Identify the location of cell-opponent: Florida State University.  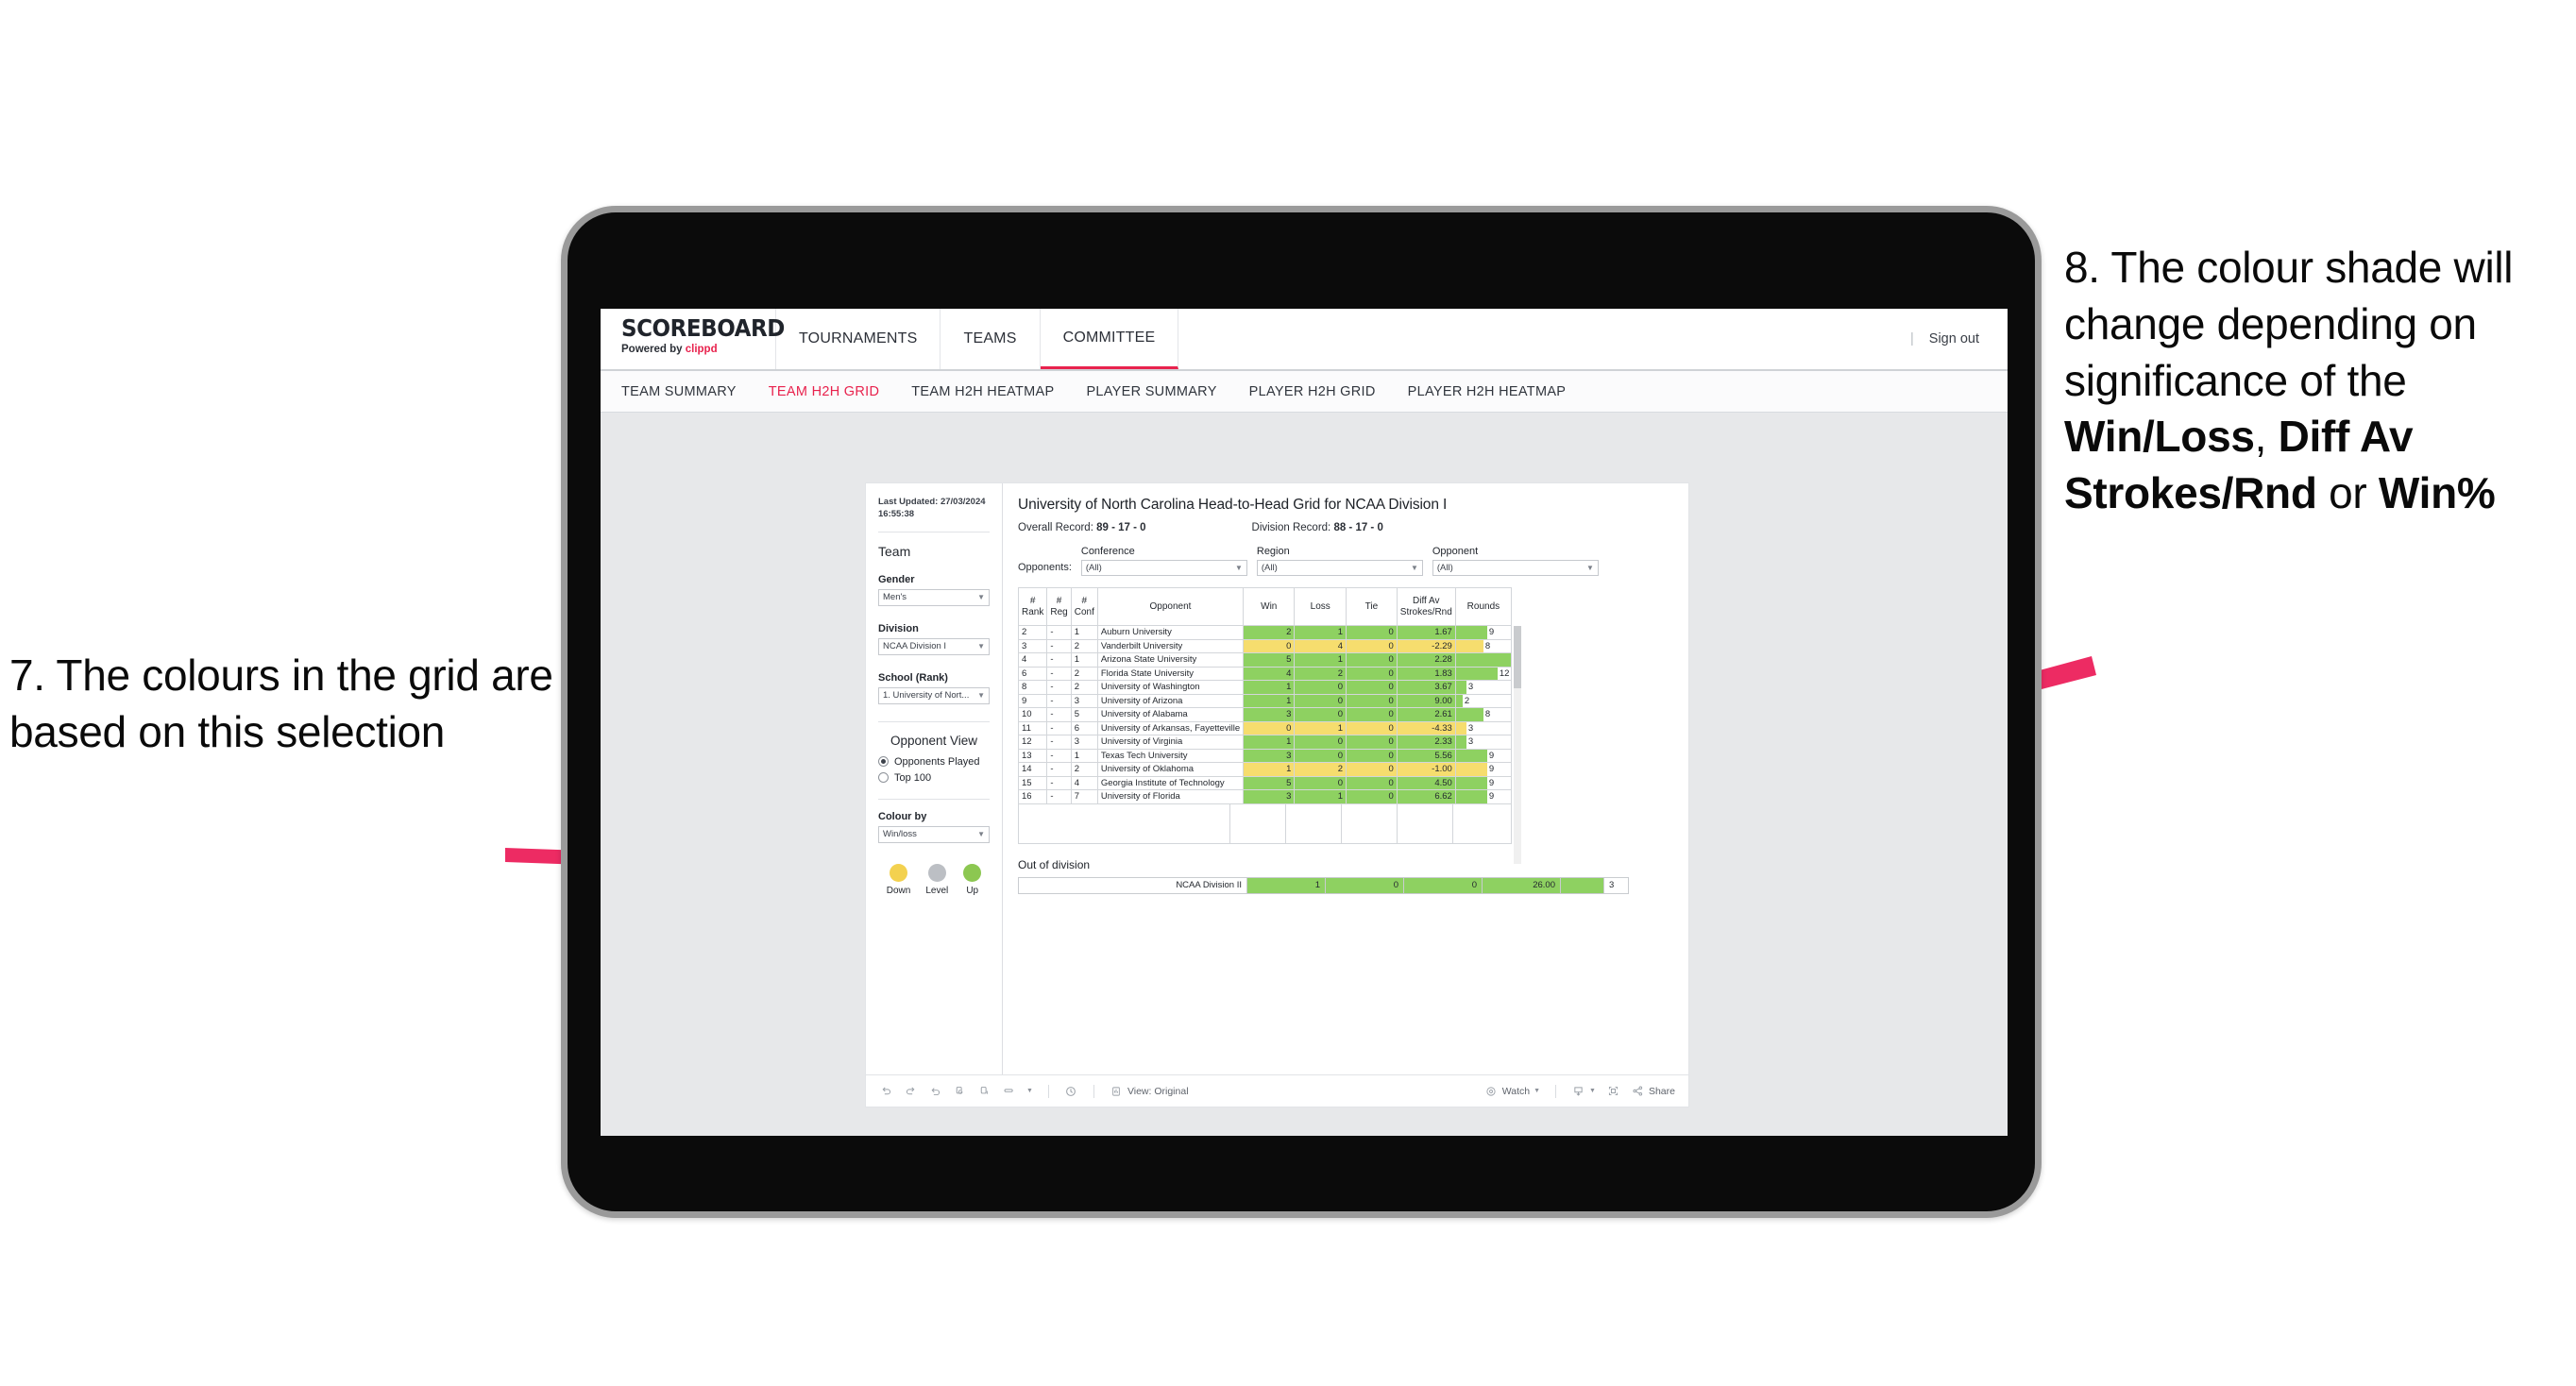
(1170, 673).